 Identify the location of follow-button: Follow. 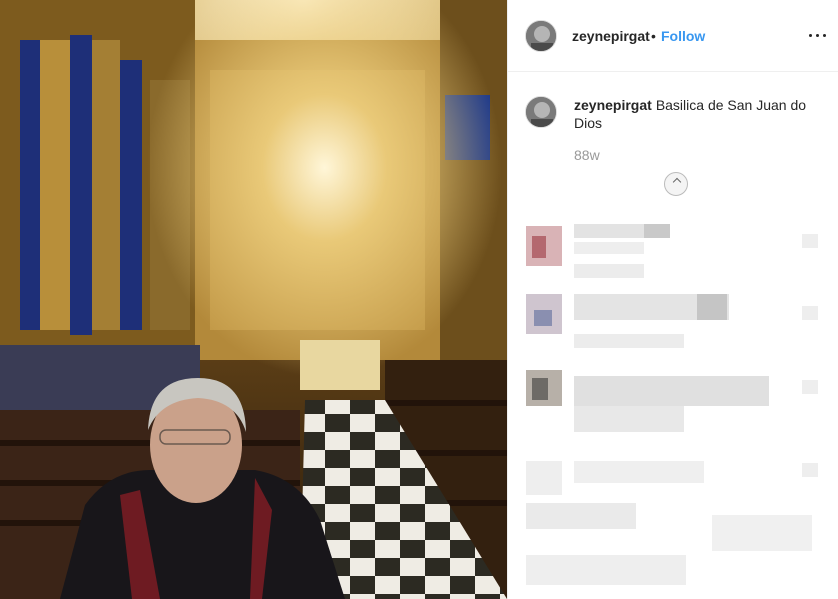
(683, 36).